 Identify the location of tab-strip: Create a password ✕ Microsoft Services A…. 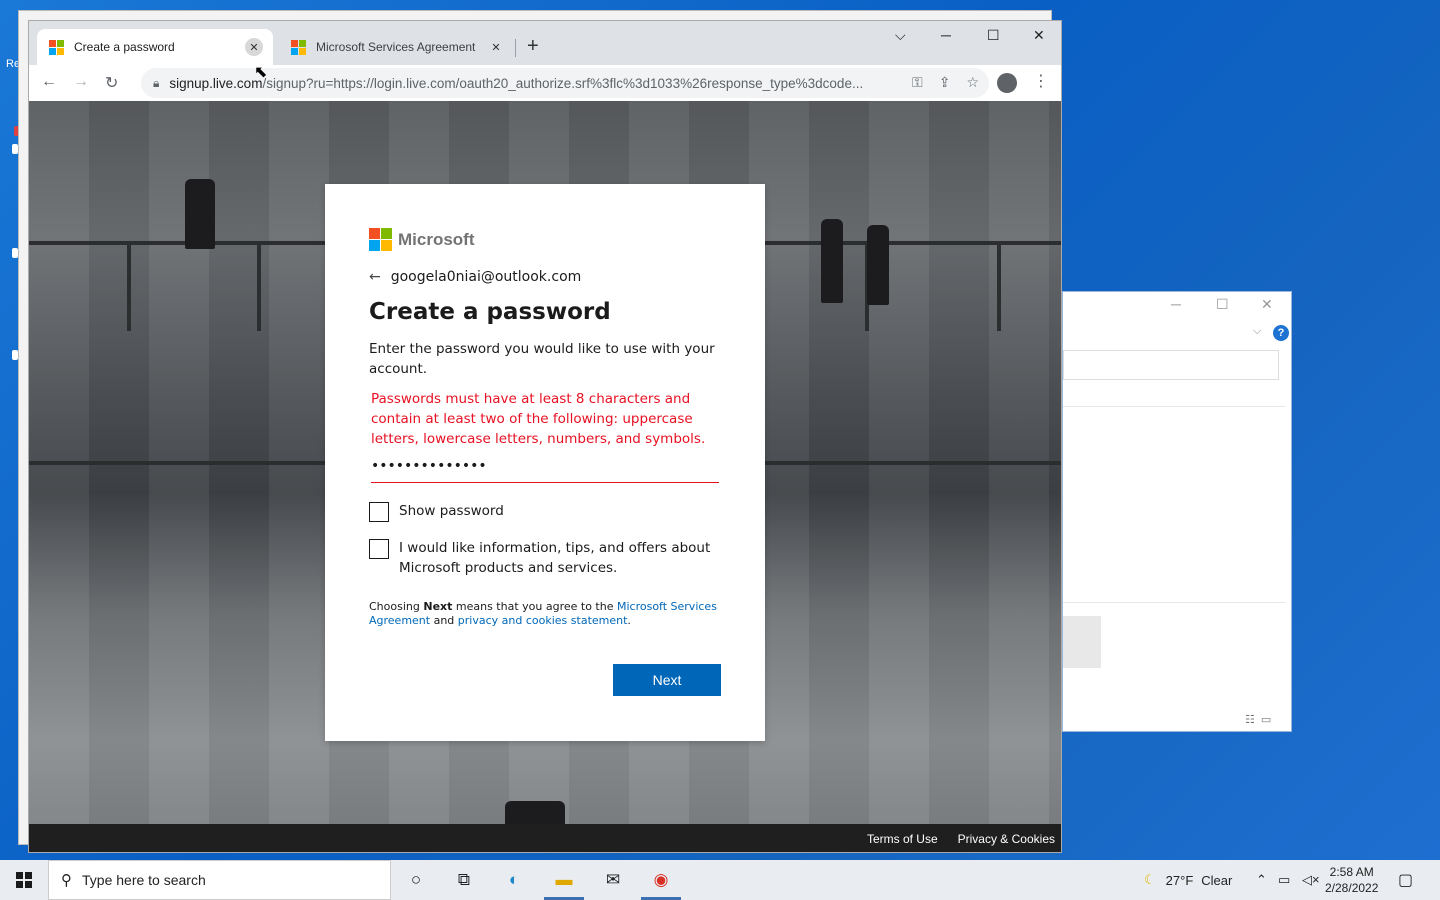
(545, 43).